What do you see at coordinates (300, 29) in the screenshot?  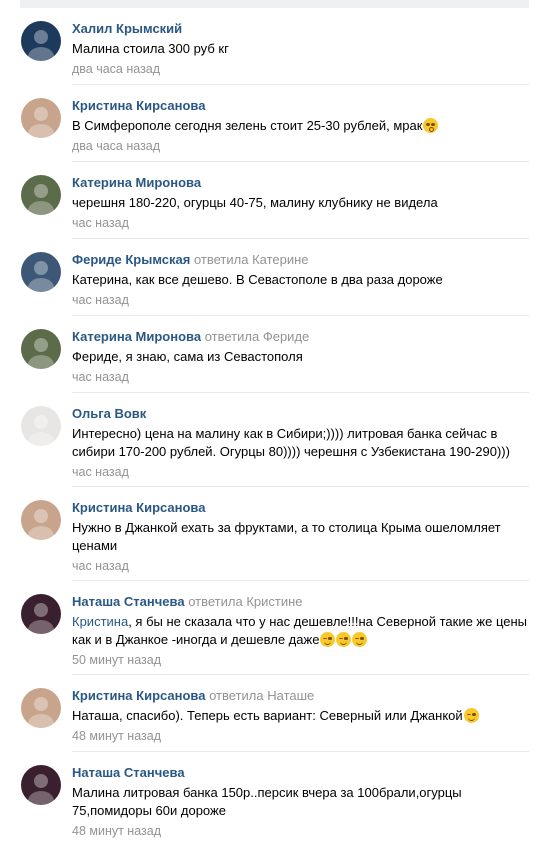 I see `author-line: Халил Крымский` at bounding box center [300, 29].